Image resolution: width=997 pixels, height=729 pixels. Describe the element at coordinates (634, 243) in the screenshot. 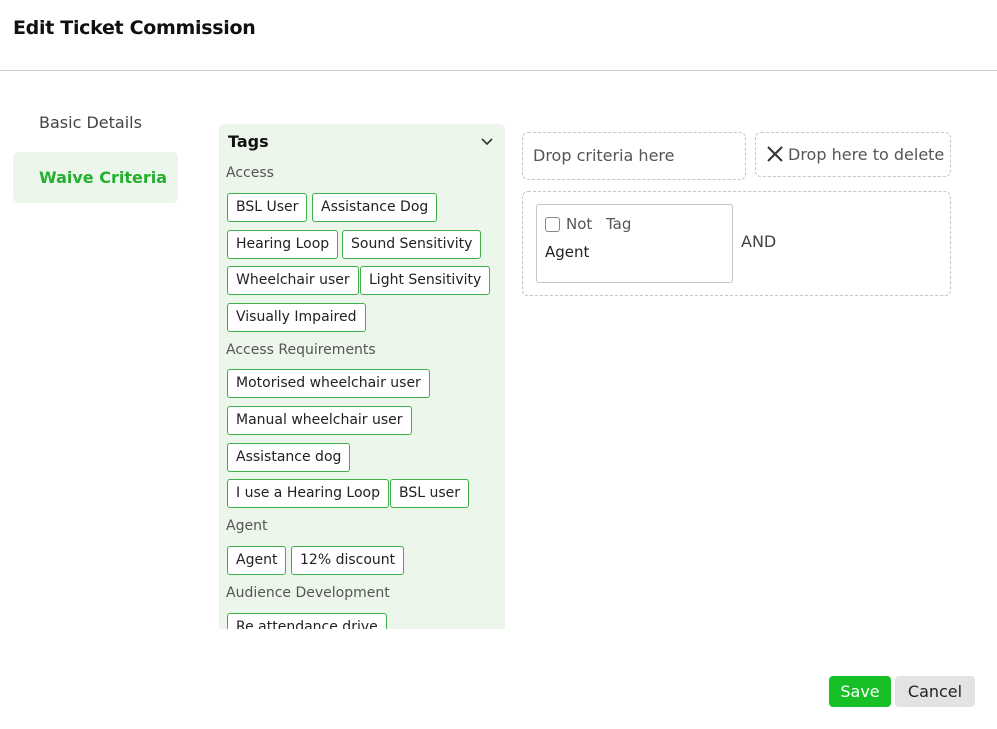

I see `criteria-card: Not Tag Agent` at that location.